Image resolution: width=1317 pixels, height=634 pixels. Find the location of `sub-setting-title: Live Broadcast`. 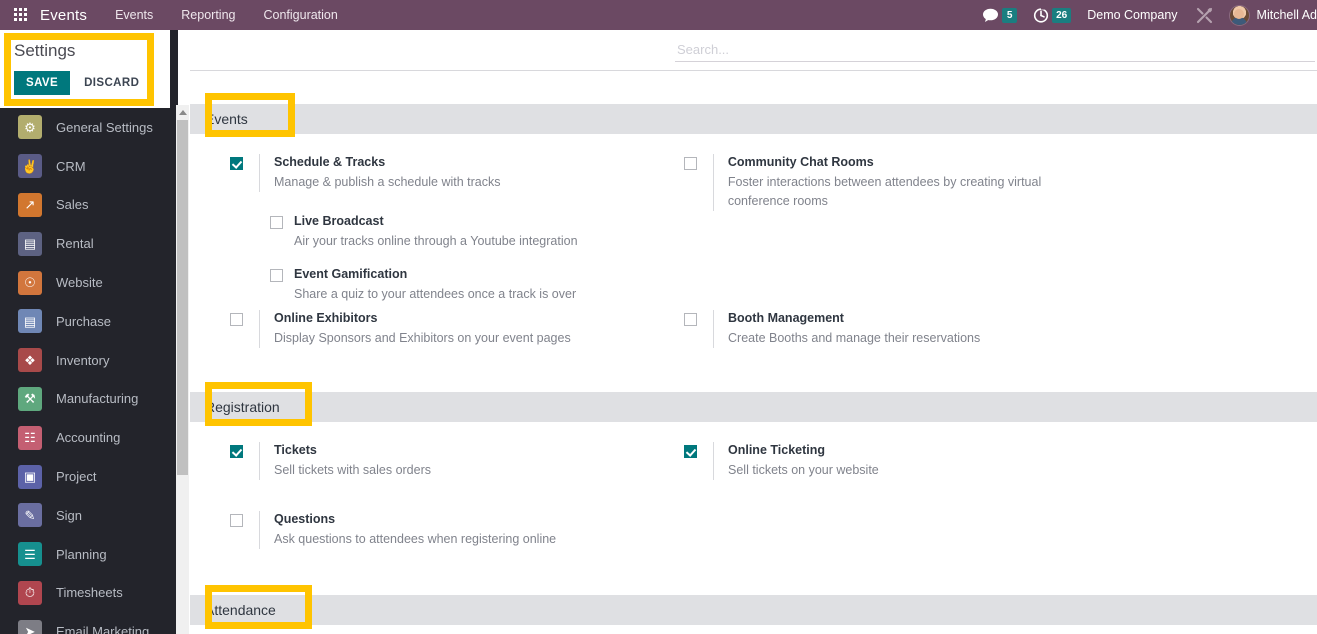

sub-setting-title: Live Broadcast is located at coordinates (436, 221).